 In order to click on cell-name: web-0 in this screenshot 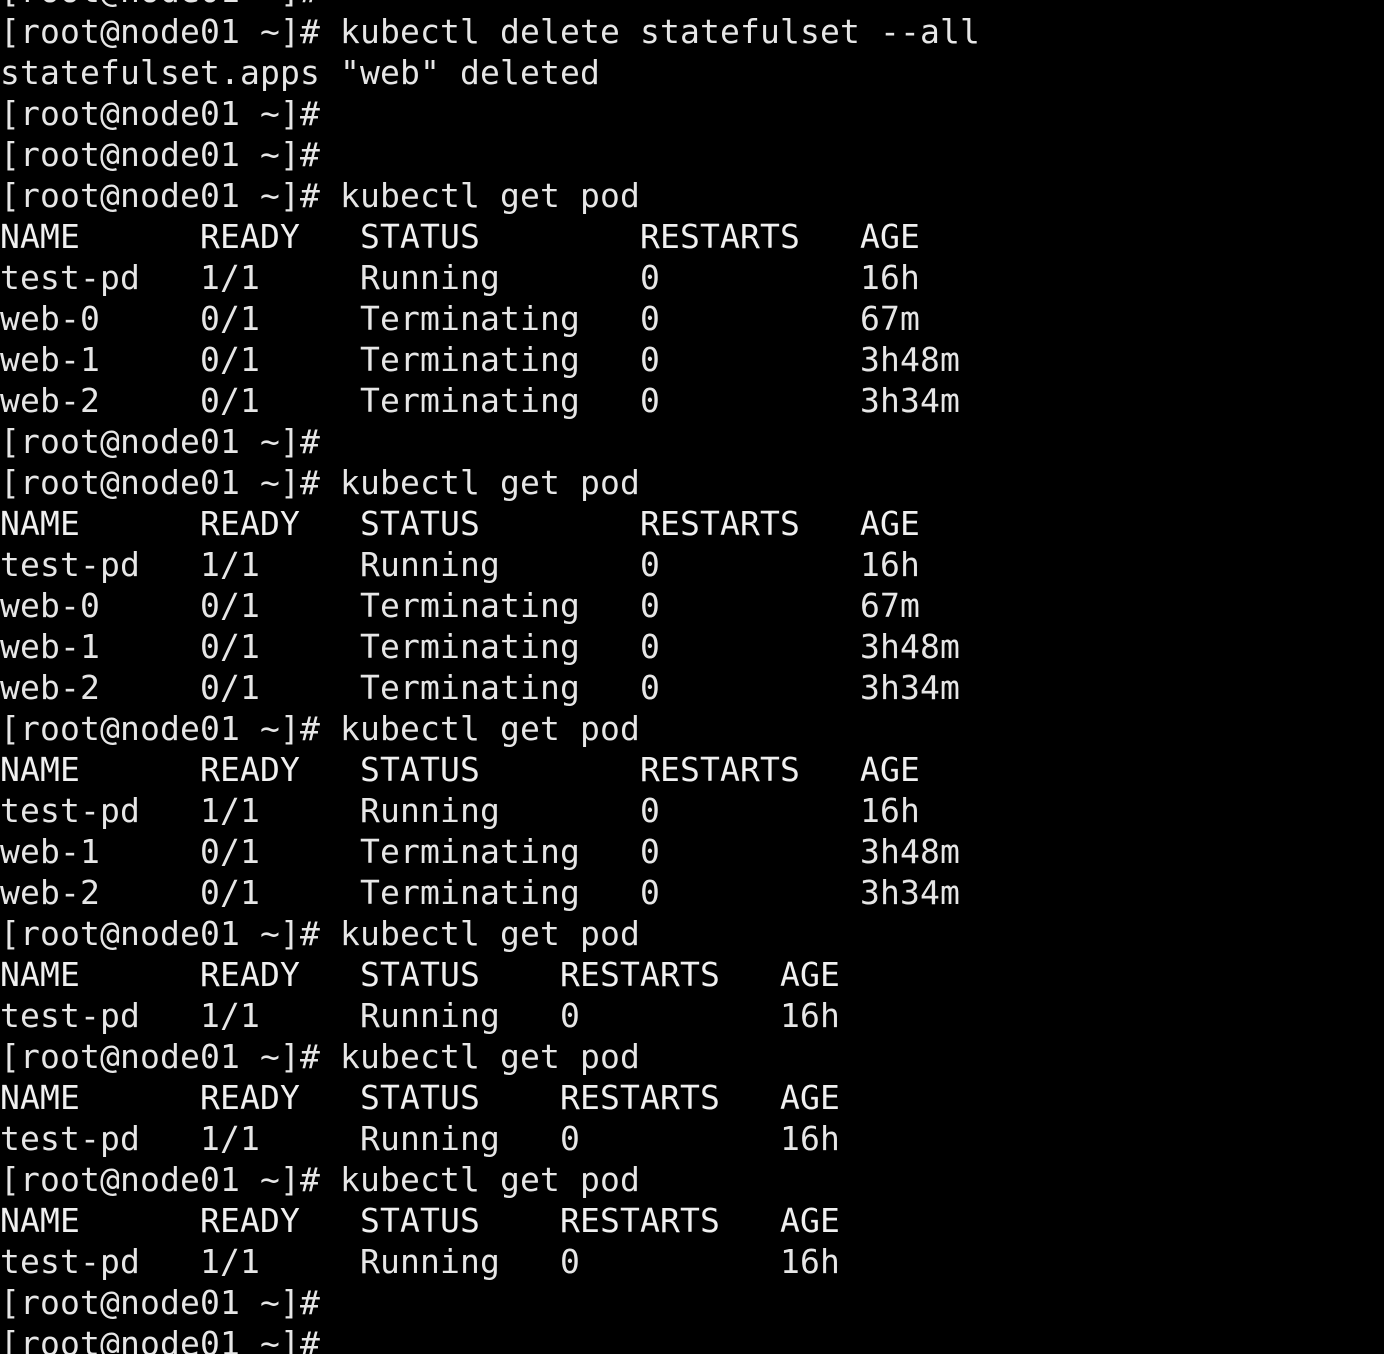, I will do `click(50, 605)`.